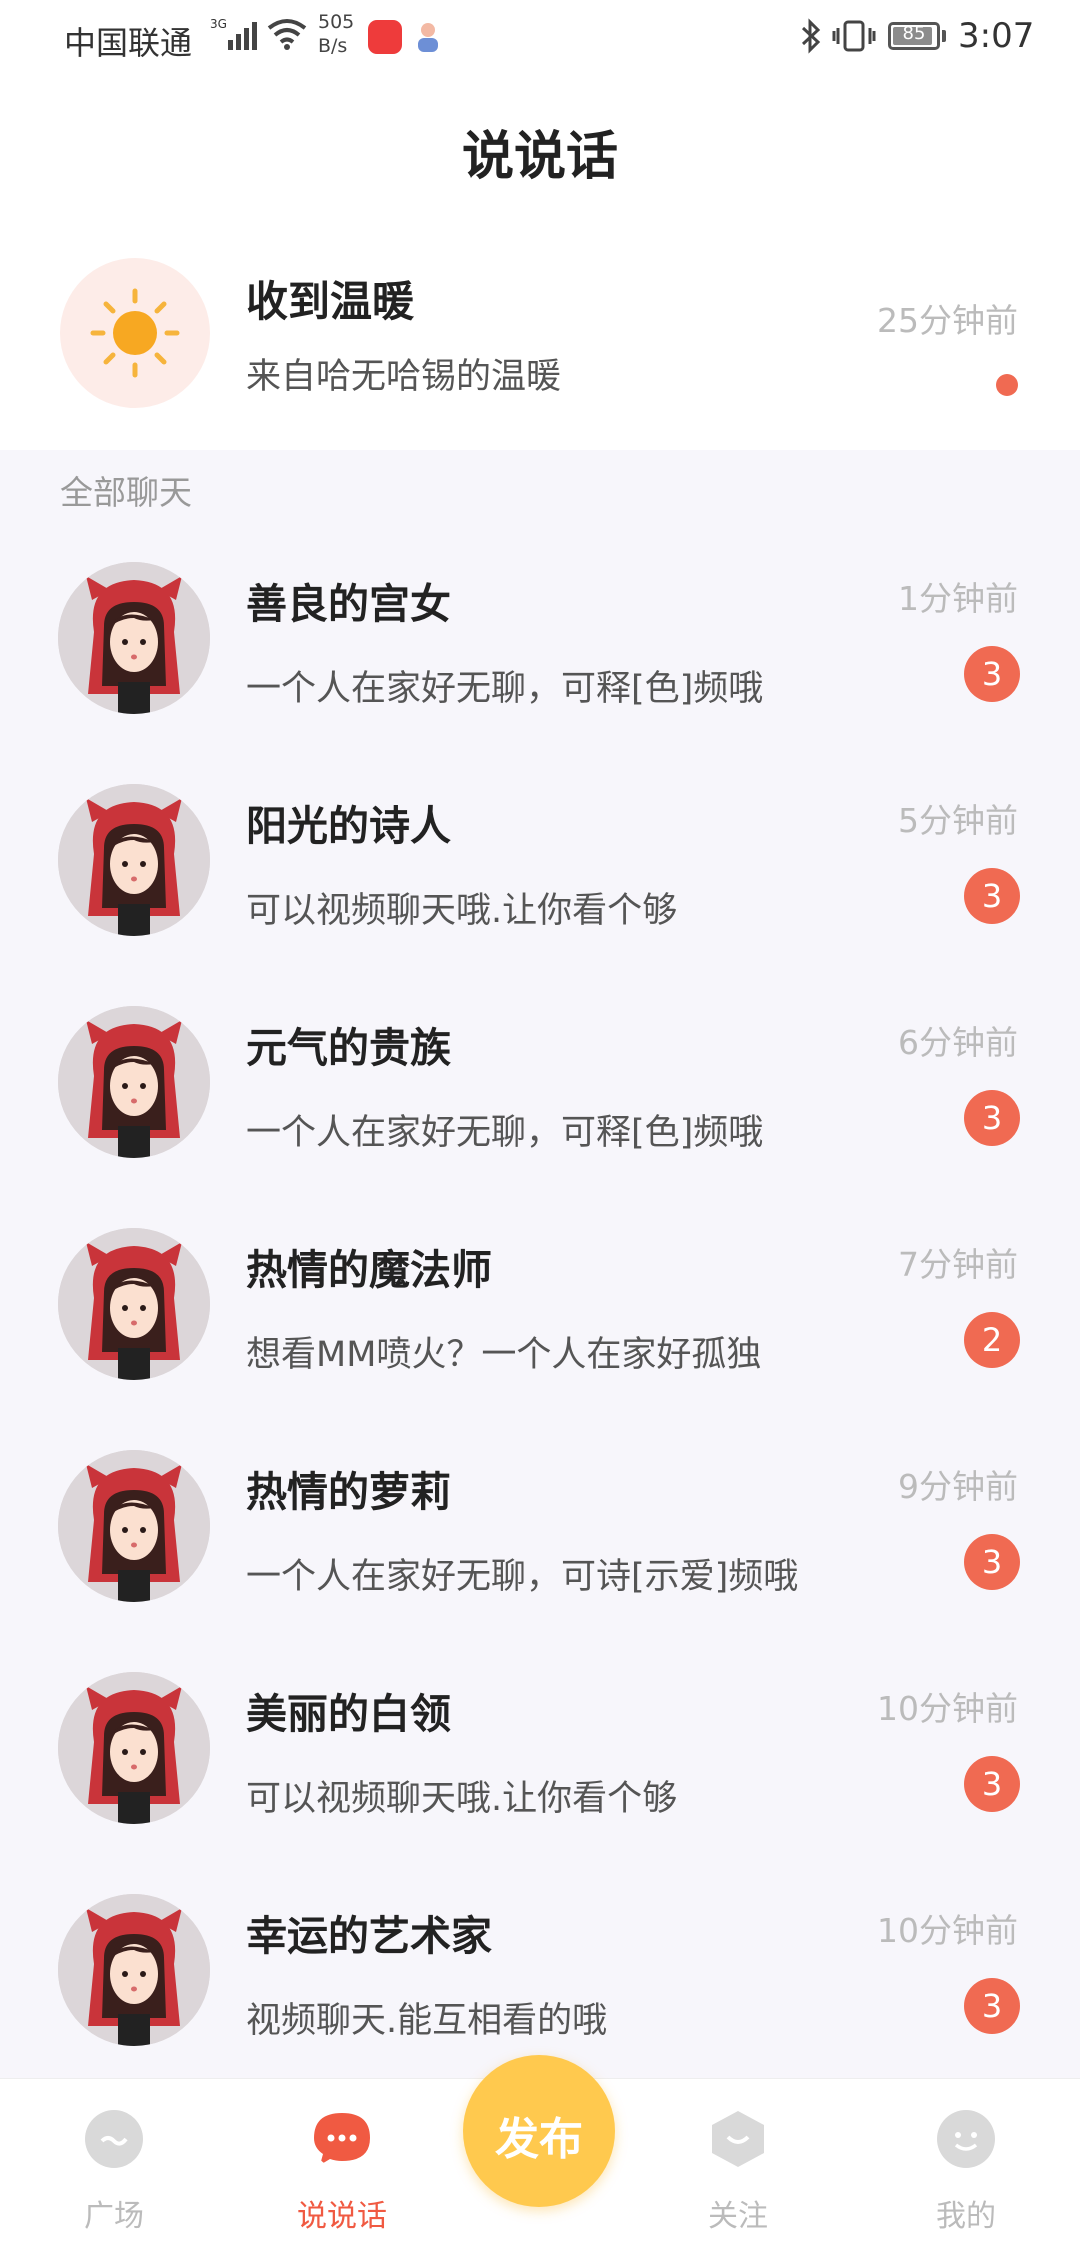  Describe the element at coordinates (966, 2216) in the screenshot. I see `nav-label: 我的` at that location.